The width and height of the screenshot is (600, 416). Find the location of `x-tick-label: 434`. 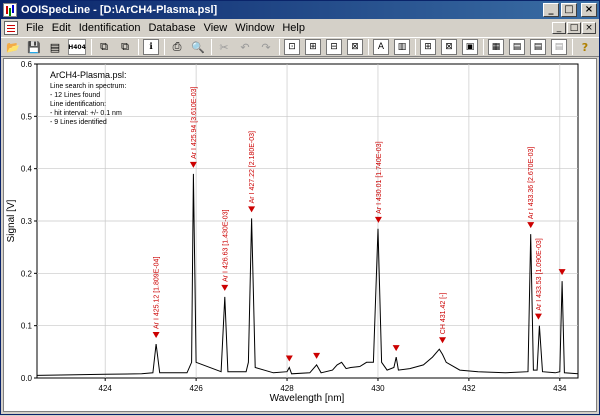

x-tick-label: 434 is located at coordinates (560, 388).